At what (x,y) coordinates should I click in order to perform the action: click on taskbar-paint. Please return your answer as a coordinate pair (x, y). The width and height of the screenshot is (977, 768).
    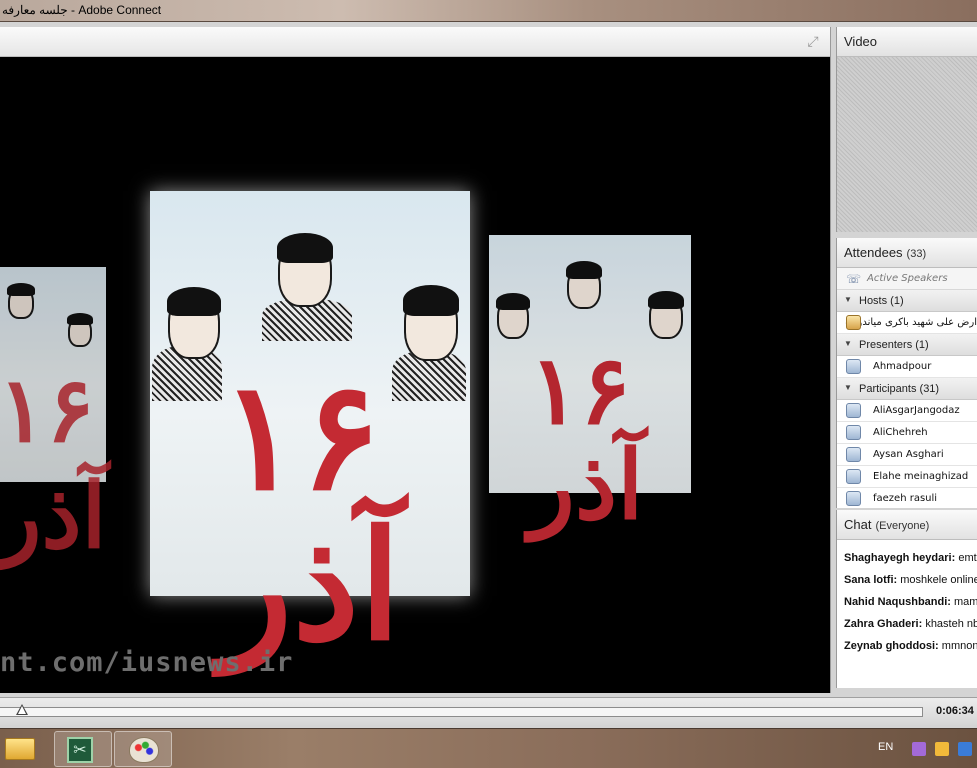
    Looking at the image, I should click on (143, 749).